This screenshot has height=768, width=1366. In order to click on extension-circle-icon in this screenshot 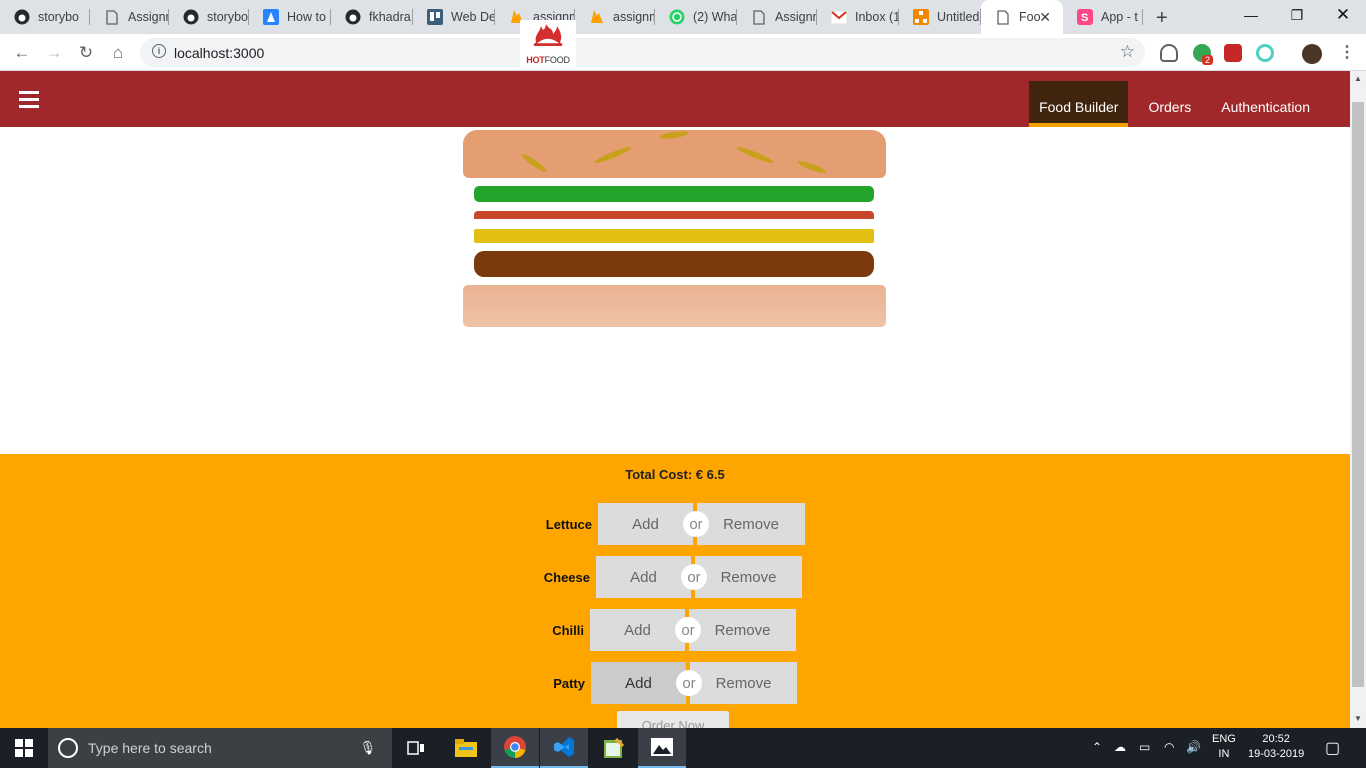, I will do `click(1265, 53)`.